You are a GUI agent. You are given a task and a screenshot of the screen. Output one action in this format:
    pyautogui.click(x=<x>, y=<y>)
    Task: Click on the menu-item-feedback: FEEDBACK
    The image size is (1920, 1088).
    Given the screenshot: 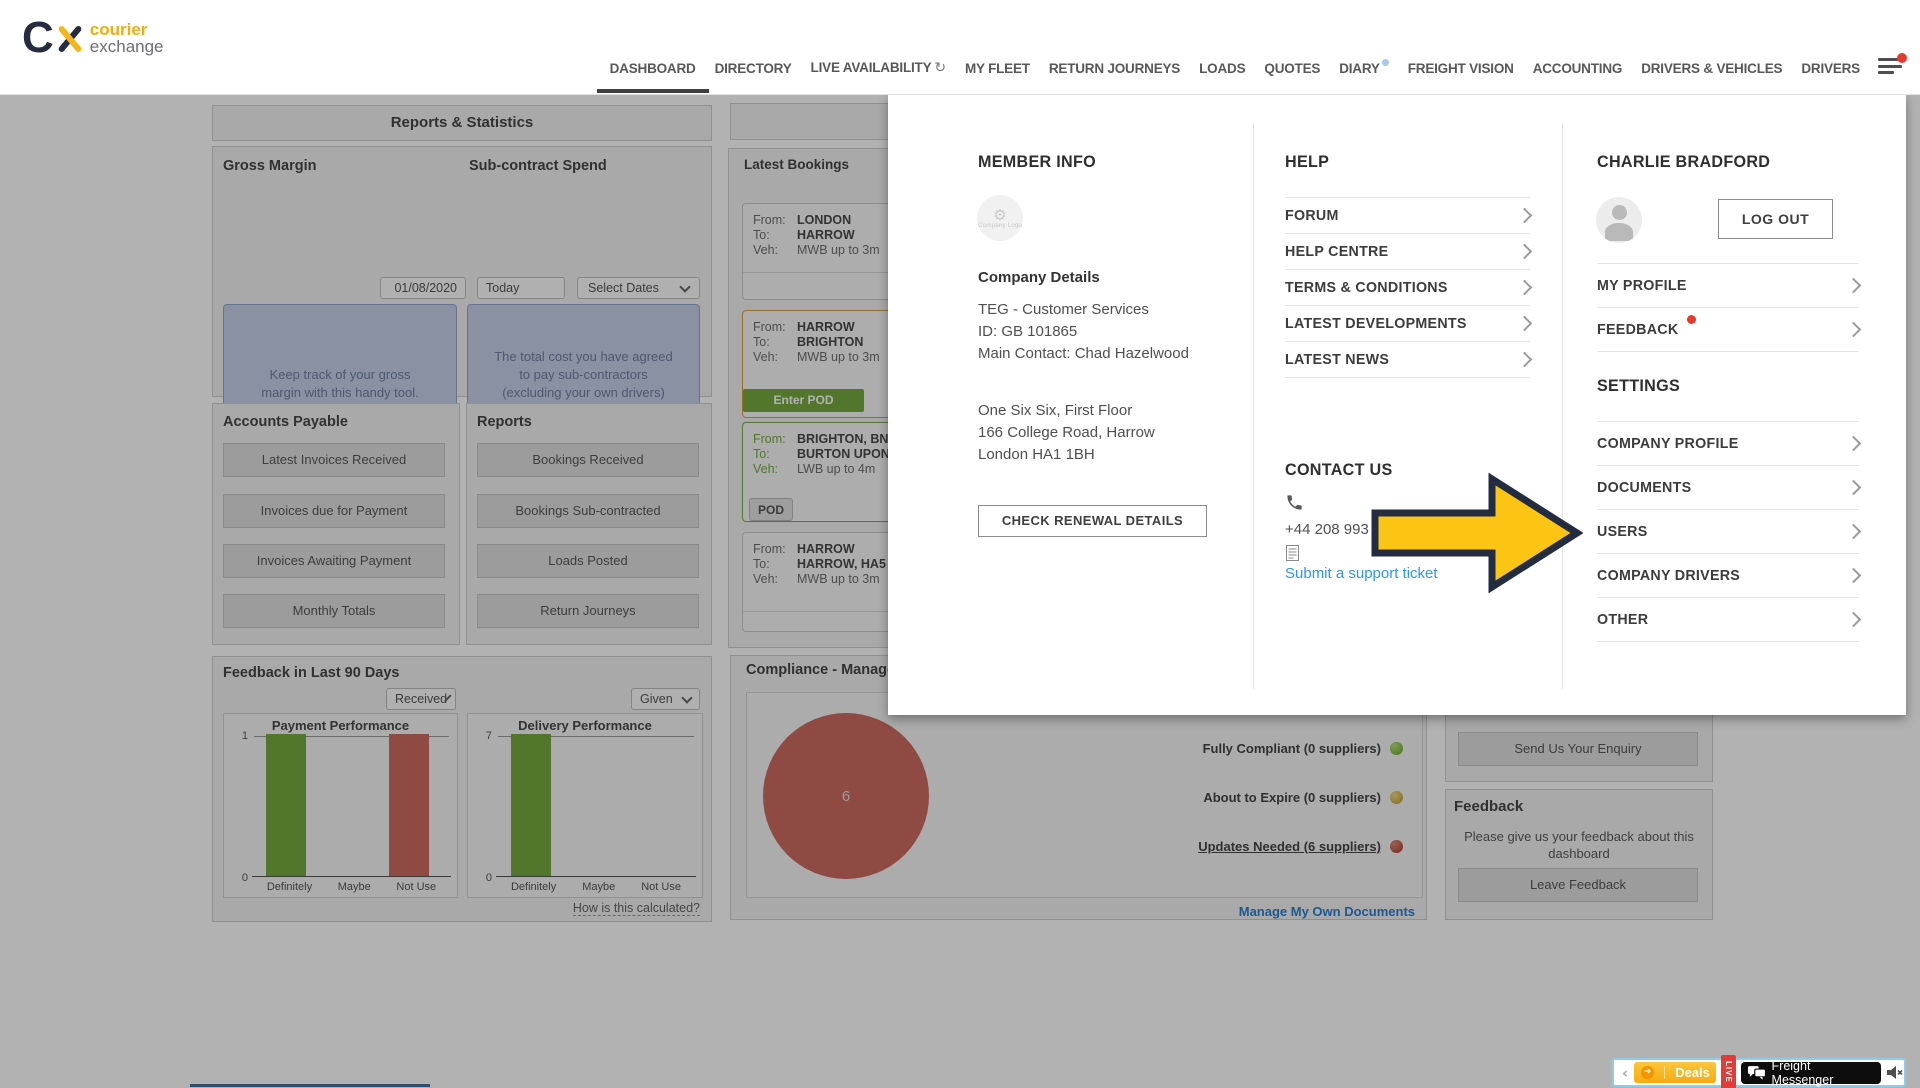 What is the action you would take?
    pyautogui.click(x=1729, y=330)
    